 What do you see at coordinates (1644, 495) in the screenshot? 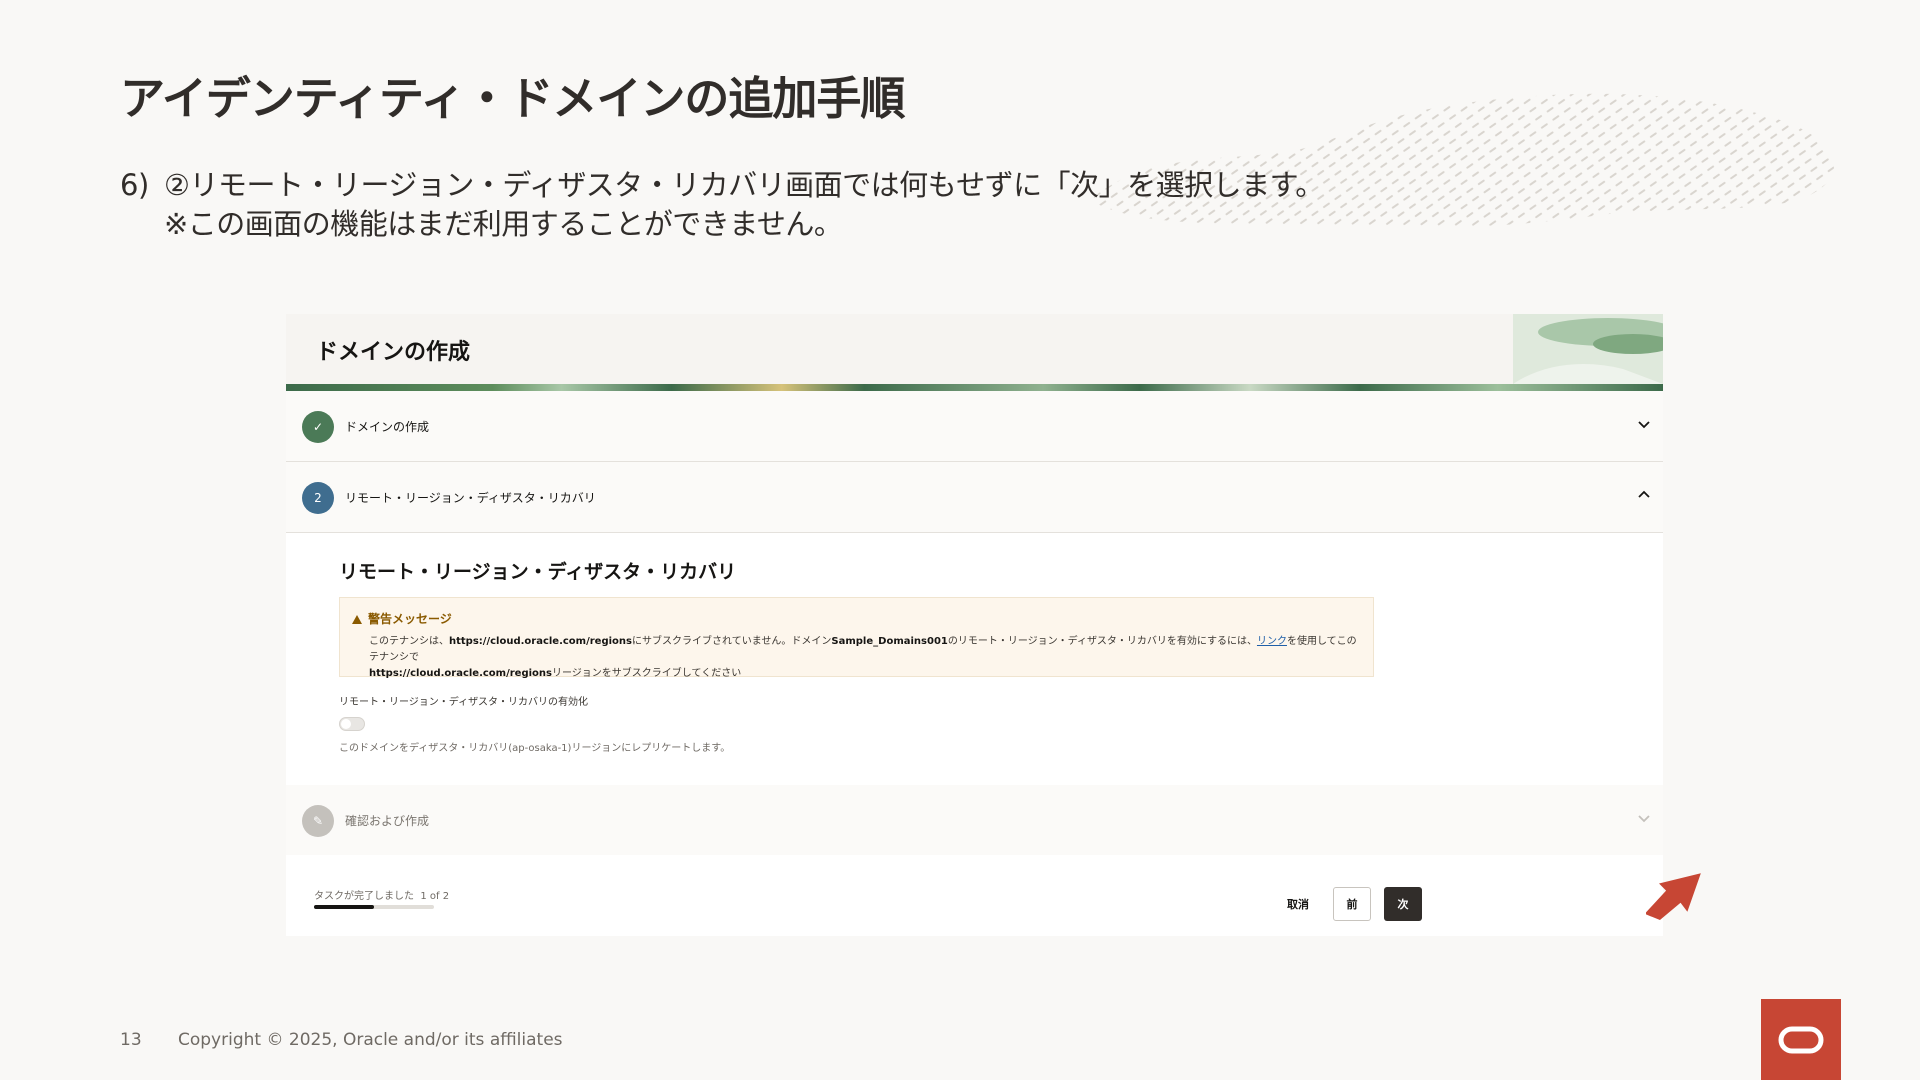
I see `chevron-up-icon` at bounding box center [1644, 495].